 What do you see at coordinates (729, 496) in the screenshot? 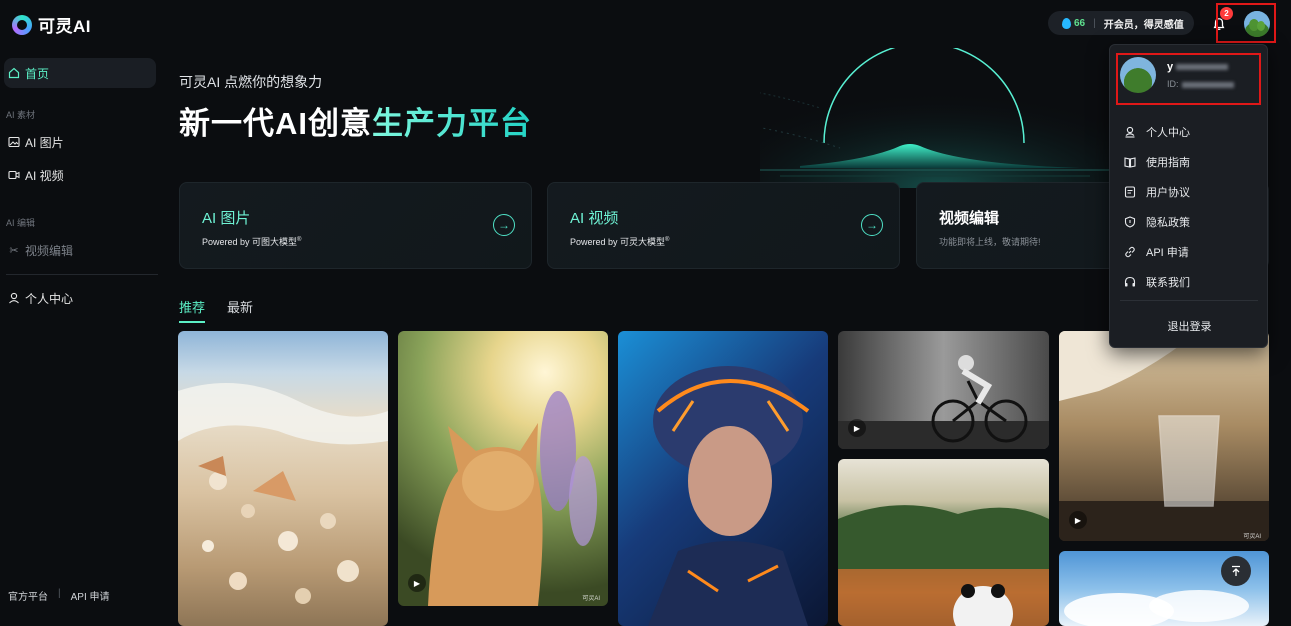
I see `cyber-girl-image` at bounding box center [729, 496].